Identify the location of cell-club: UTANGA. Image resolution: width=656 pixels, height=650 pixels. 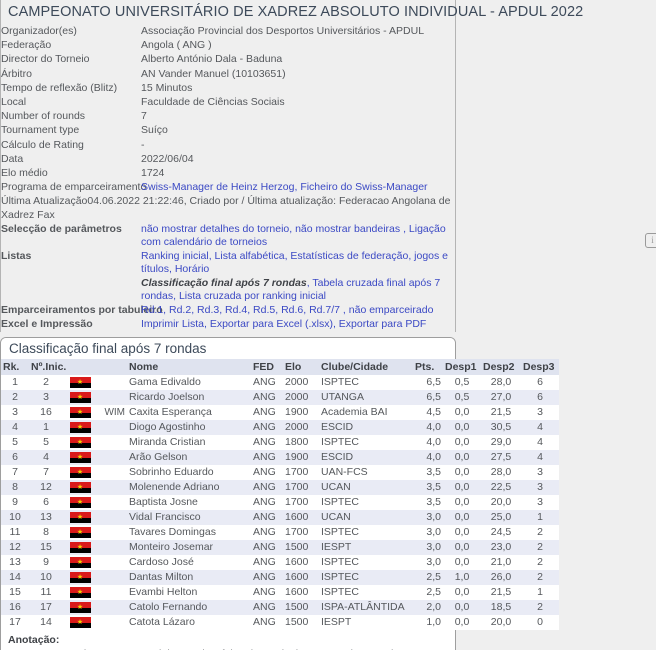
(366, 398).